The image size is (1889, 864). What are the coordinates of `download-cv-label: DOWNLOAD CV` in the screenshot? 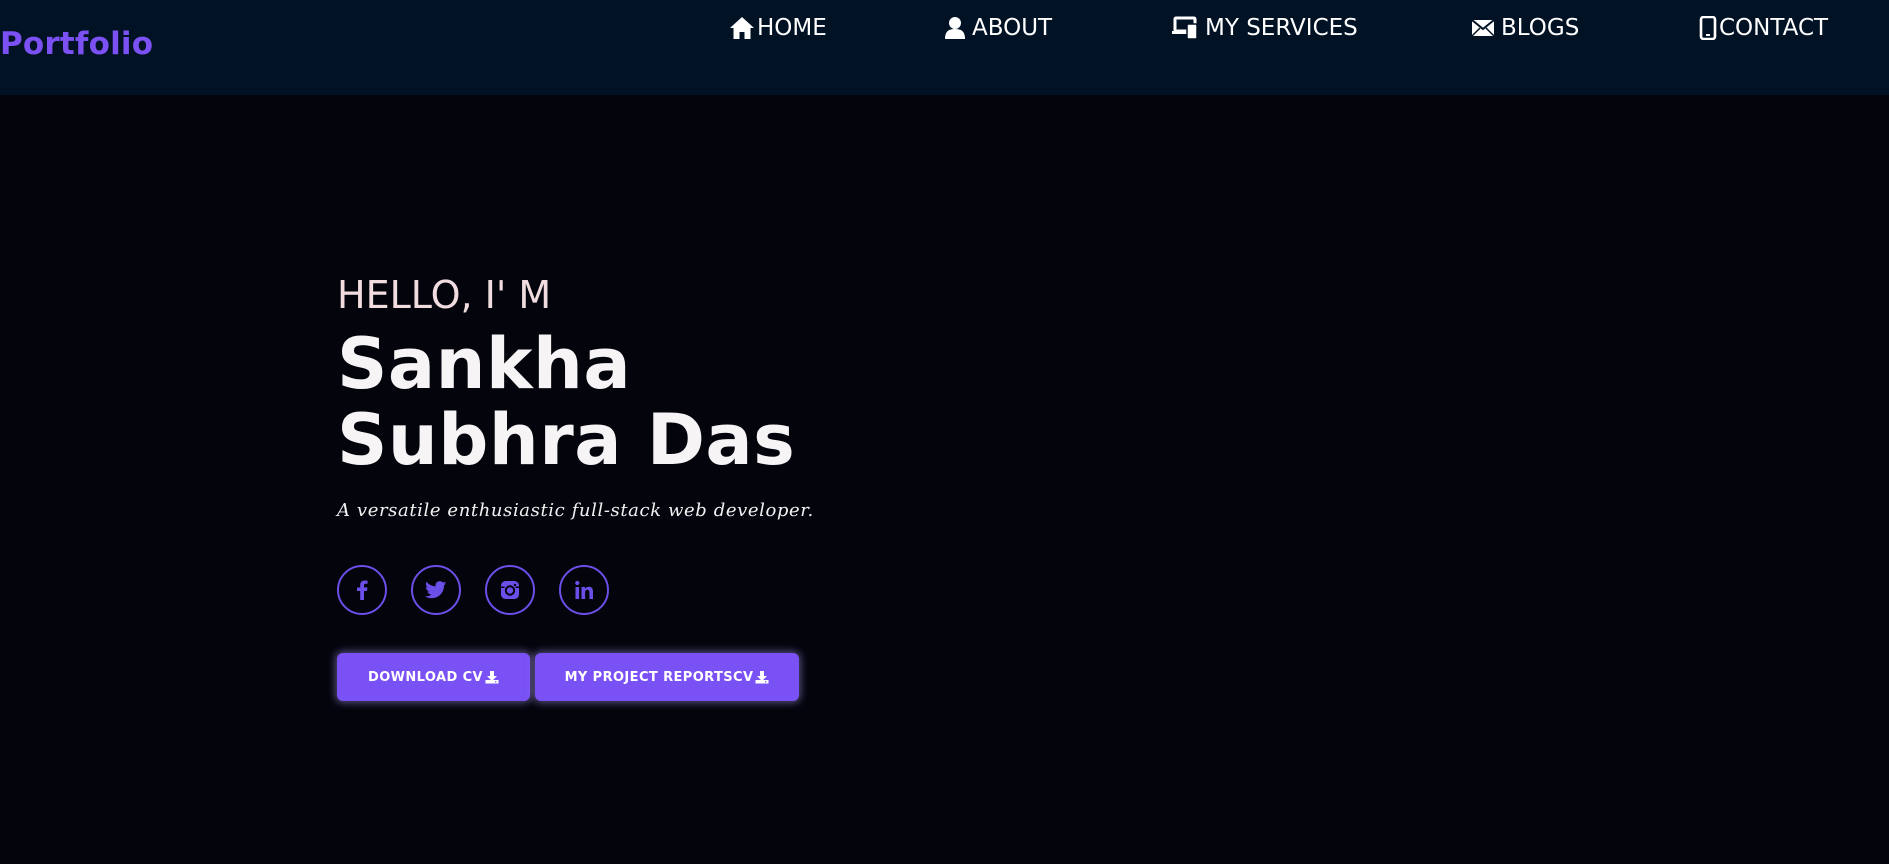 It's located at (425, 677).